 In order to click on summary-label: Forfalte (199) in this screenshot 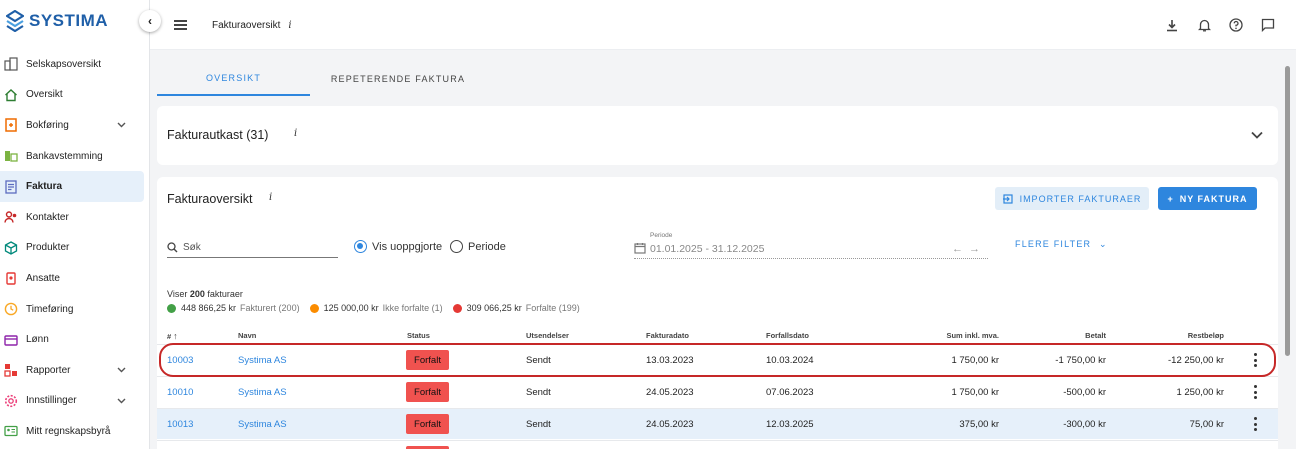, I will do `click(552, 308)`.